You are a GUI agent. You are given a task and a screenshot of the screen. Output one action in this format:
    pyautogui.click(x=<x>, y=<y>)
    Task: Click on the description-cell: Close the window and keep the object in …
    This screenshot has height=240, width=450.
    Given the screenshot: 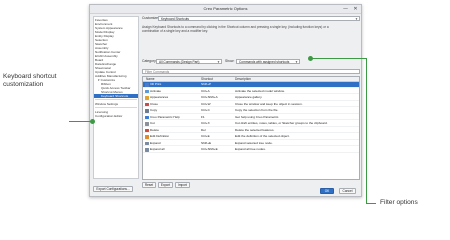 What is the action you would take?
    pyautogui.click(x=269, y=103)
    